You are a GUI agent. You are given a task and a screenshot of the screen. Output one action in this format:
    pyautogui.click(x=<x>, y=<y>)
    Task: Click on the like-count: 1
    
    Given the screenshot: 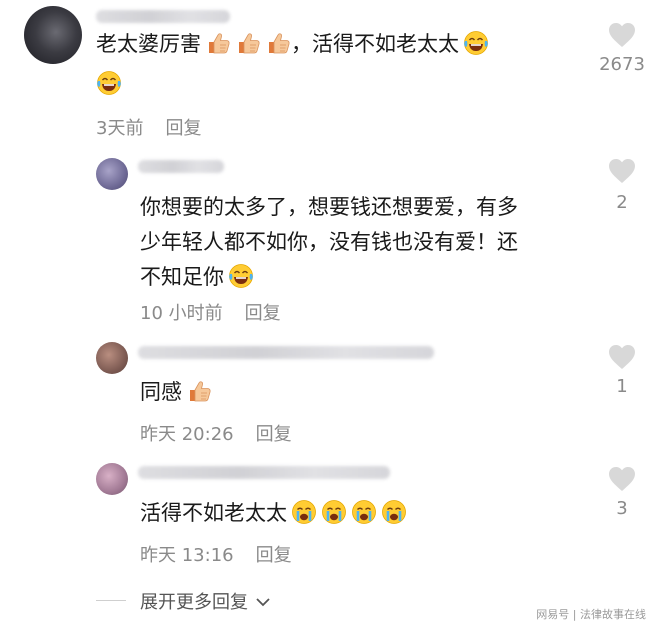 What is the action you would take?
    pyautogui.click(x=622, y=386)
    